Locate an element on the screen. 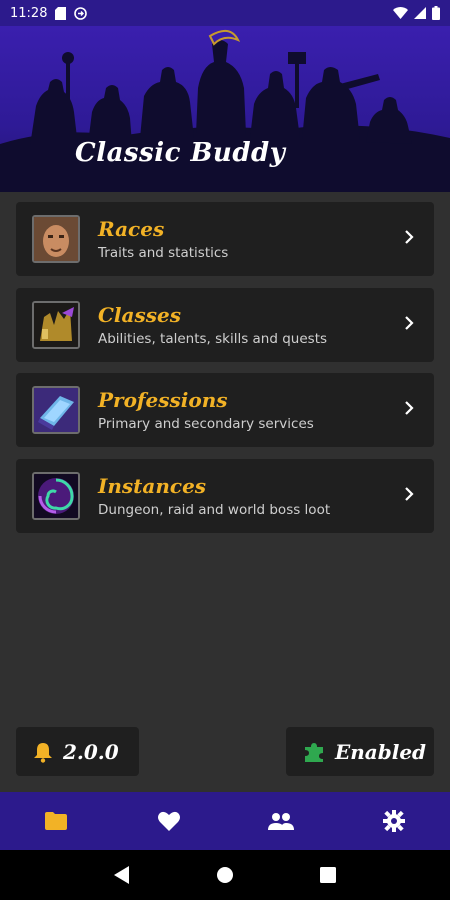 The image size is (450, 900). people-icon is located at coordinates (281, 821).